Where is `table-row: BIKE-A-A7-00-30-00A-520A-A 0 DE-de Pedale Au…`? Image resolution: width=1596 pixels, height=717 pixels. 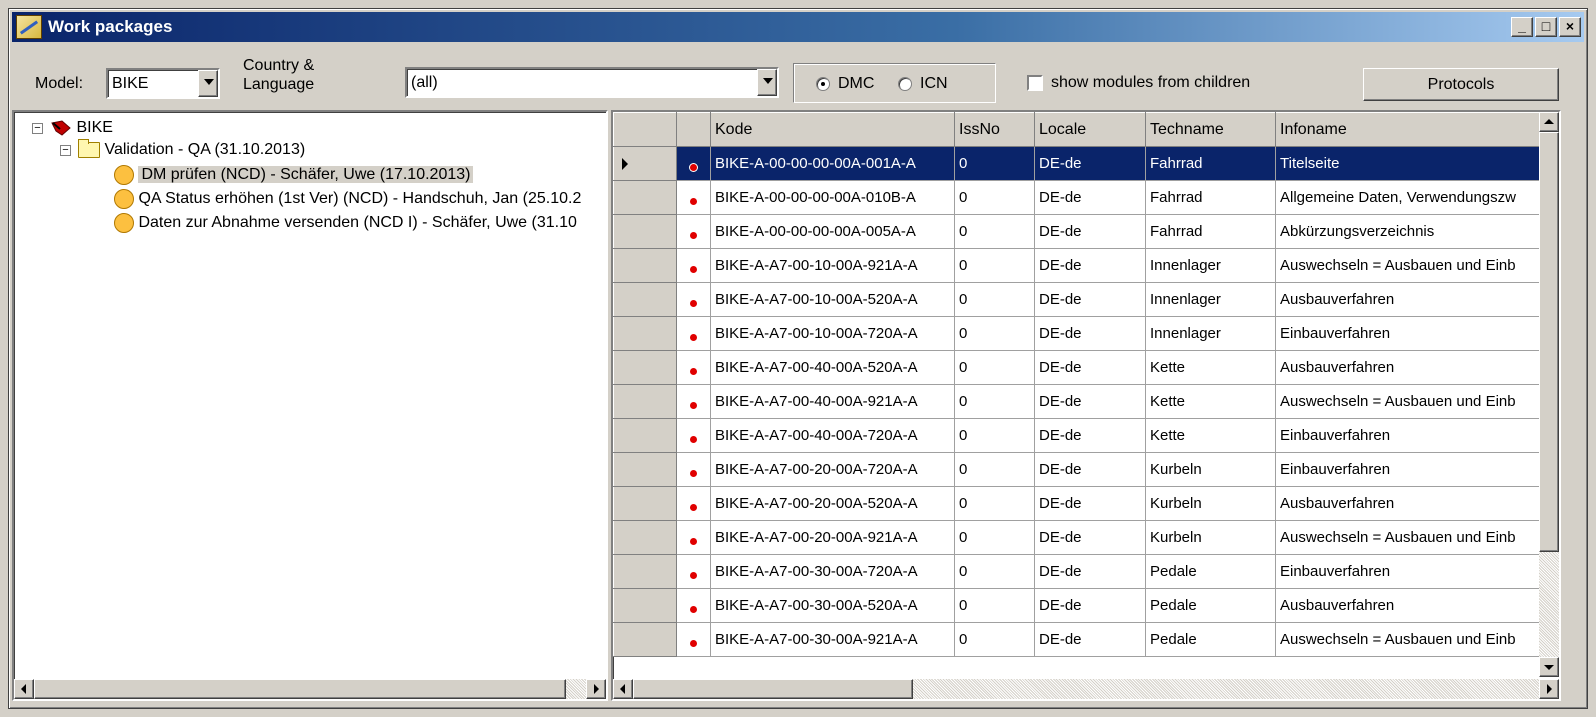 table-row: BIKE-A-A7-00-30-00A-520A-A 0 DE-de Pedale Au… is located at coordinates (1079, 605).